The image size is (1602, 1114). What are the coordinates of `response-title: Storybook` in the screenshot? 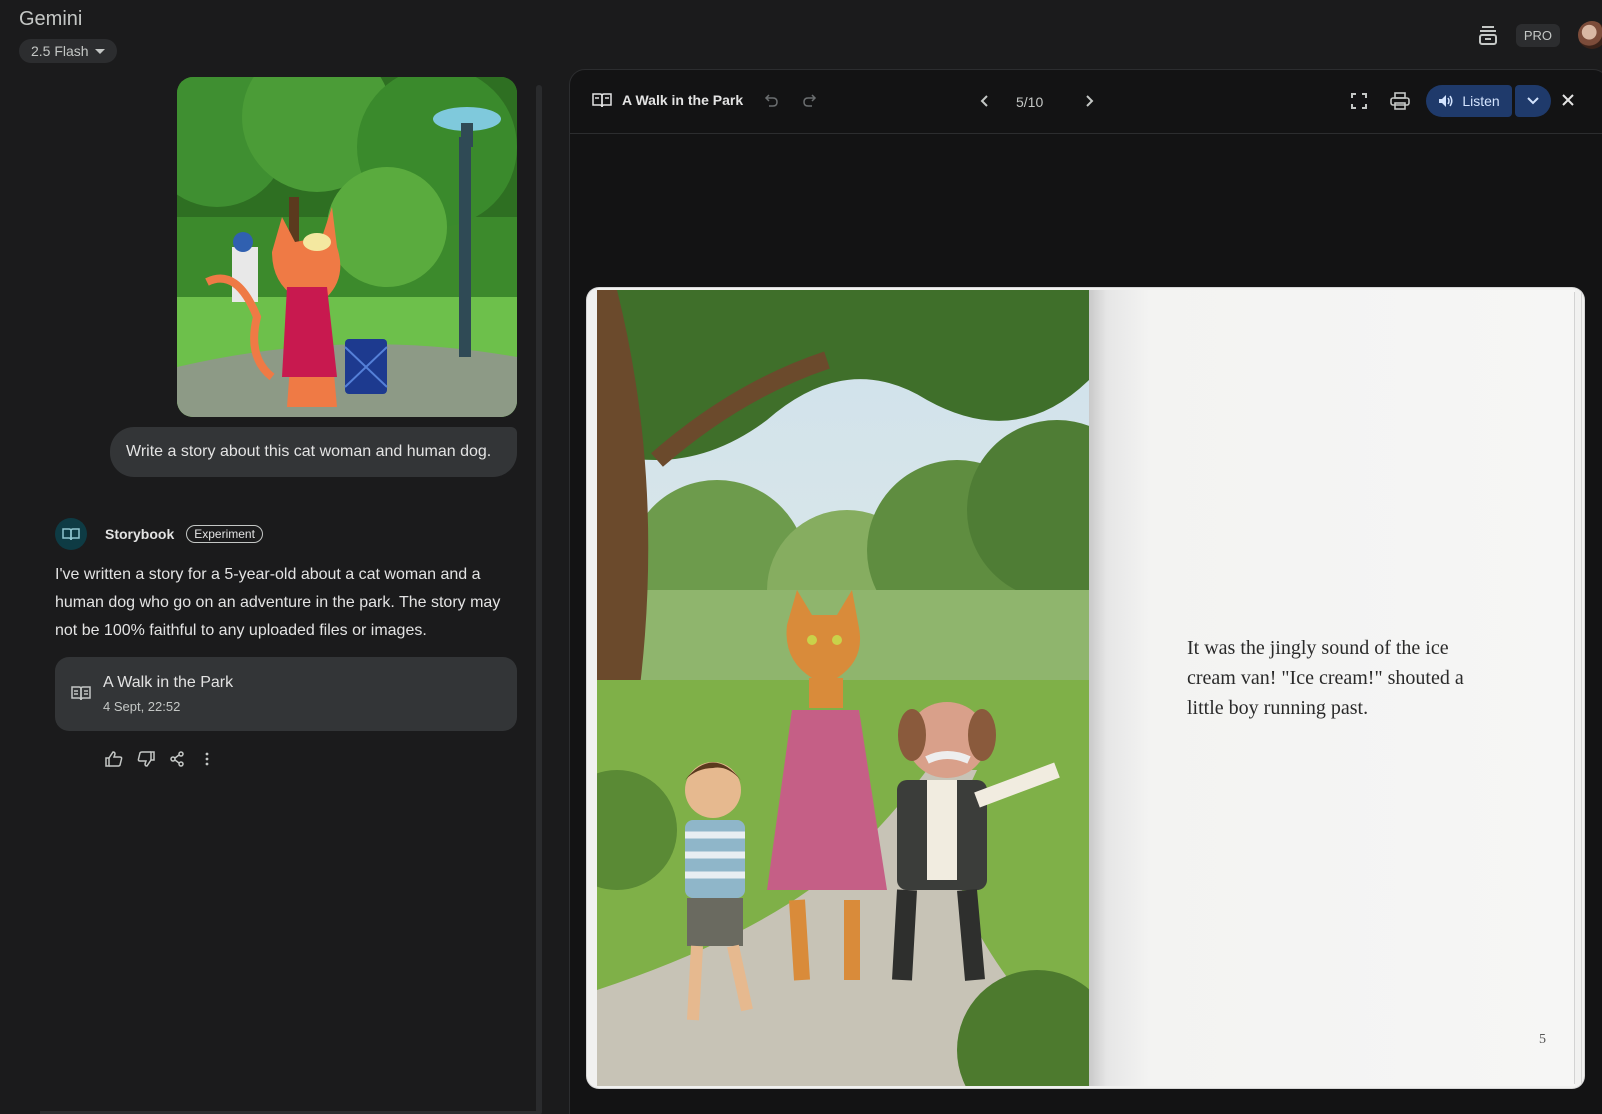 It's located at (140, 534).